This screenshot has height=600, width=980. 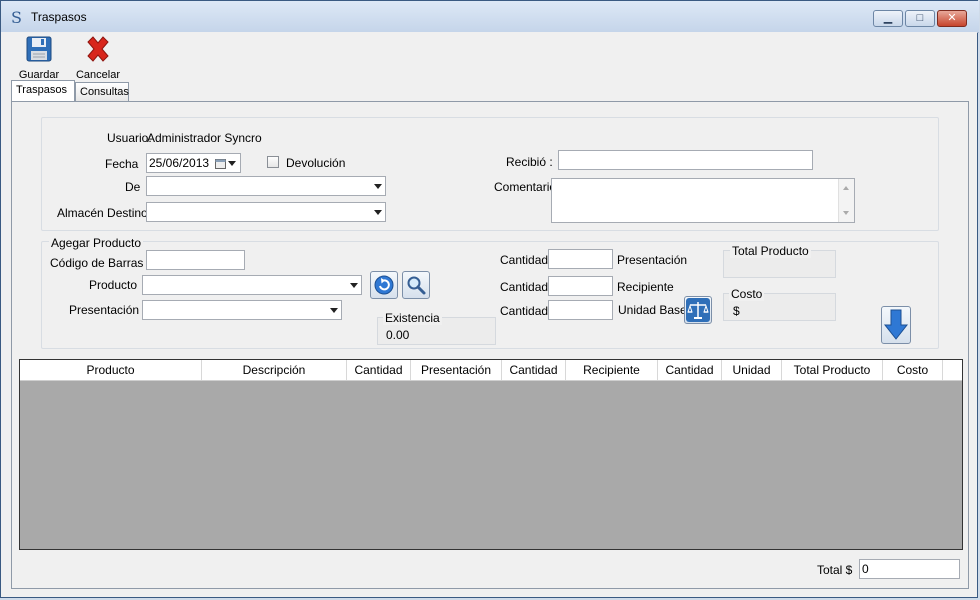 What do you see at coordinates (43, 90) in the screenshot?
I see `tab-traspasos: Traspasos` at bounding box center [43, 90].